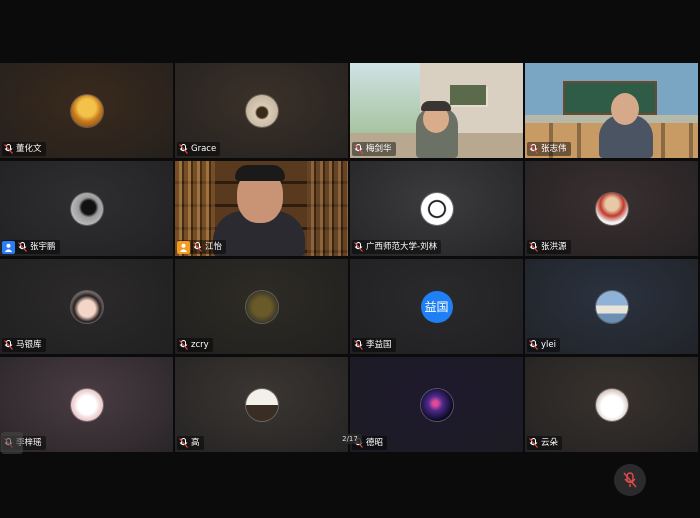 The width and height of the screenshot is (700, 518). I want to click on participant-tile: 益国李益国, so click(436, 306).